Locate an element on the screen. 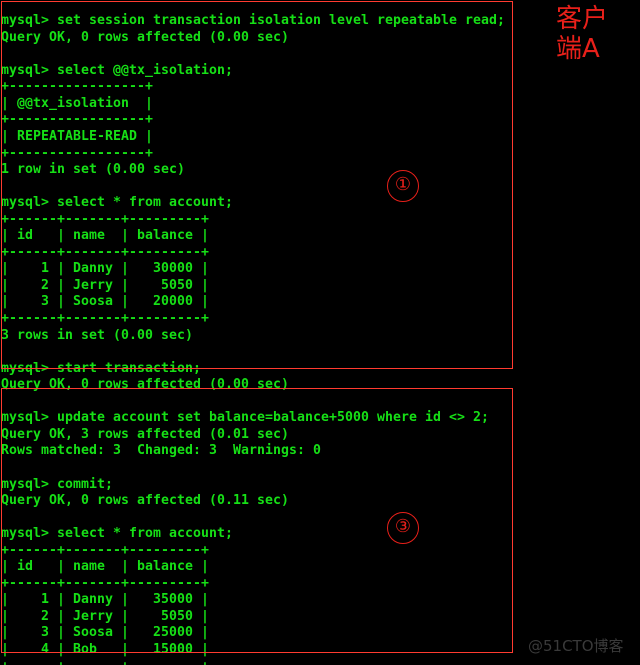  terminal-line: | 1 | Danny | 35000 | is located at coordinates (105, 600).